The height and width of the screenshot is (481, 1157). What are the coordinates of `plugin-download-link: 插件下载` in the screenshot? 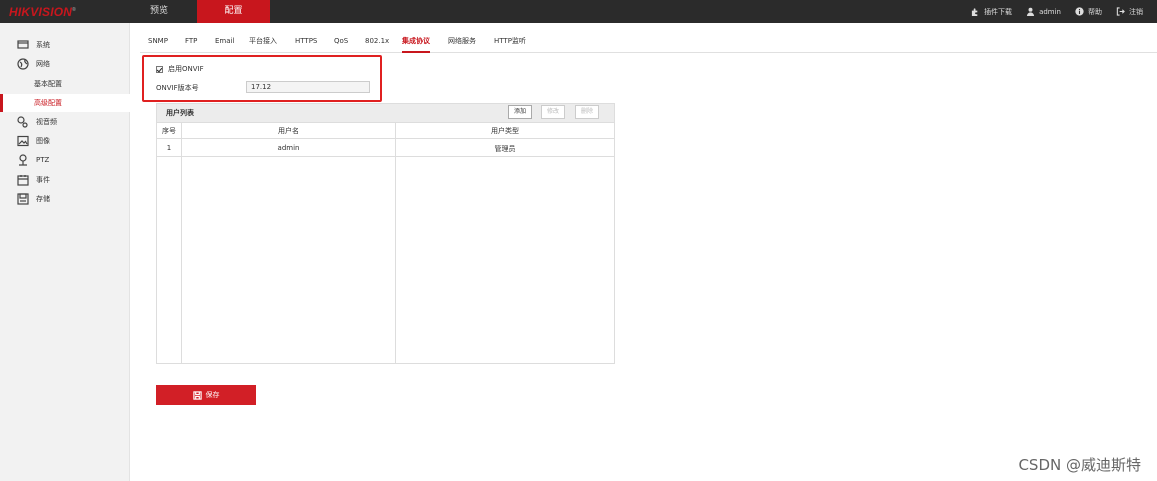 It's located at (991, 12).